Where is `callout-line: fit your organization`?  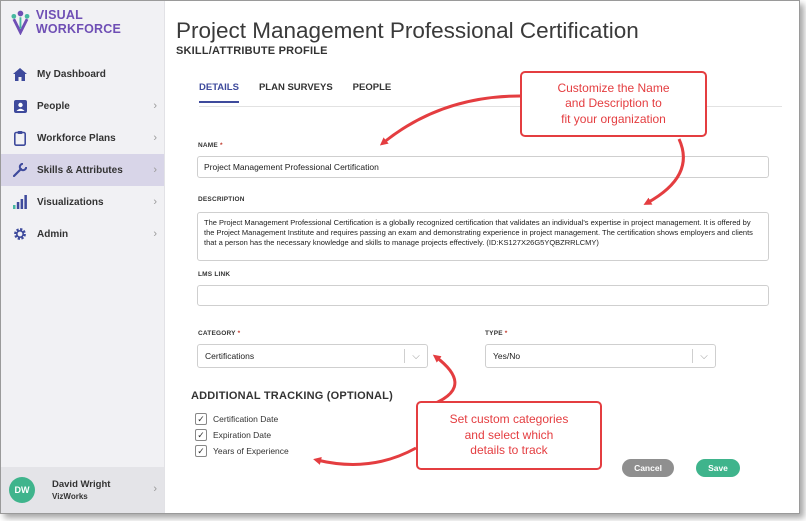 callout-line: fit your organization is located at coordinates (613, 118).